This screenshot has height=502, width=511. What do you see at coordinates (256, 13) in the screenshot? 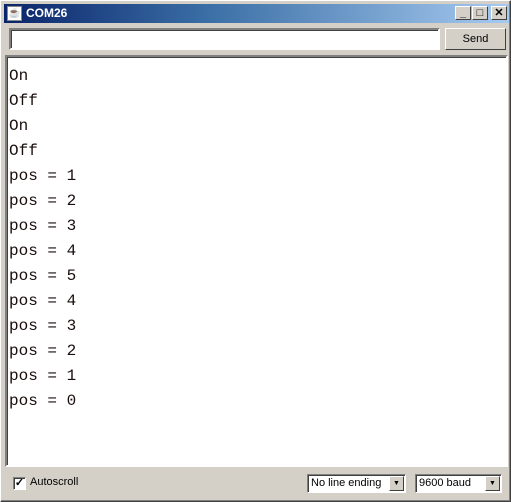
I see `title-bar: ☕ COM26 _ □ ✕` at bounding box center [256, 13].